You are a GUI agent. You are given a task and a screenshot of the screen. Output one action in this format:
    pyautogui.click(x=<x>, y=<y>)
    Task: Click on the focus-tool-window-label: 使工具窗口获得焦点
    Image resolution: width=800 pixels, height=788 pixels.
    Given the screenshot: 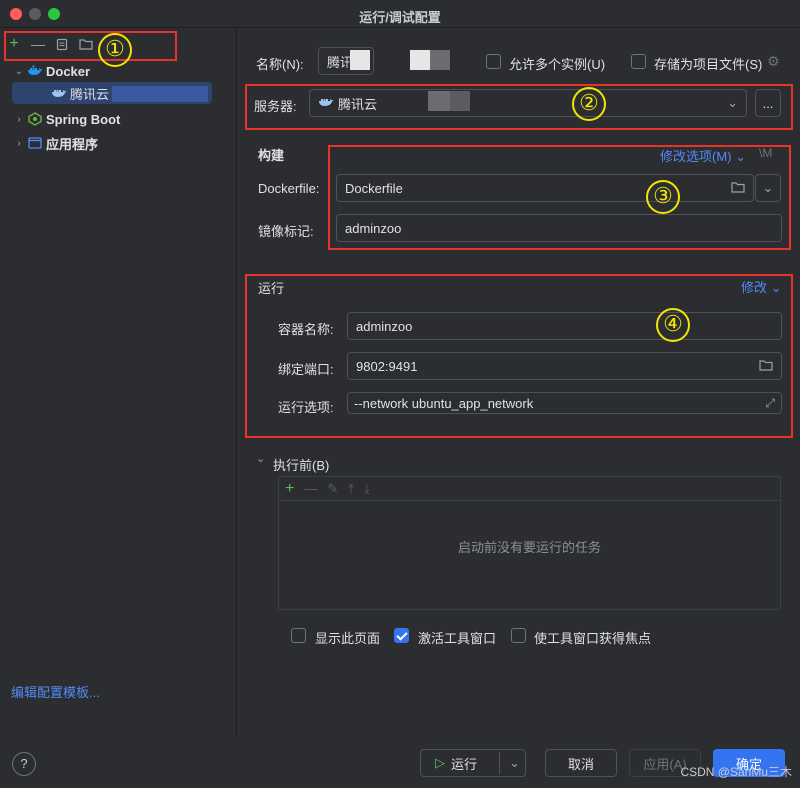 What is the action you would take?
    pyautogui.click(x=593, y=638)
    